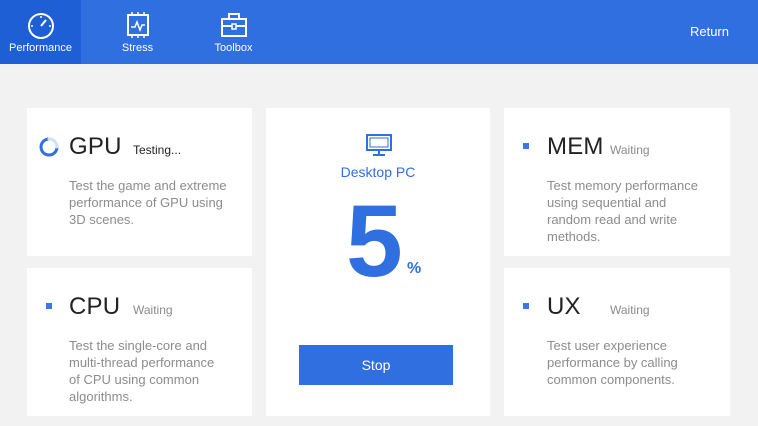 Image resolution: width=758 pixels, height=426 pixels. What do you see at coordinates (49, 147) in the screenshot?
I see `loading-spinner-icon` at bounding box center [49, 147].